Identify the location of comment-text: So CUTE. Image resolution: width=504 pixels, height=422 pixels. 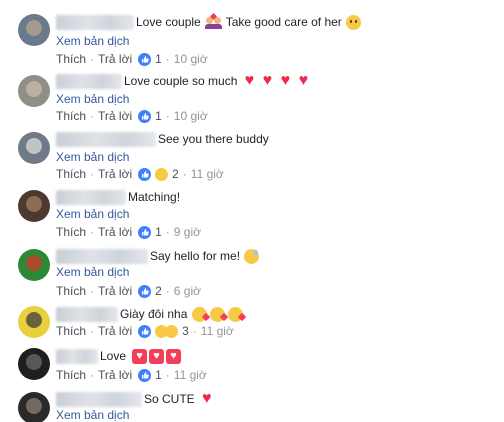
(169, 399).